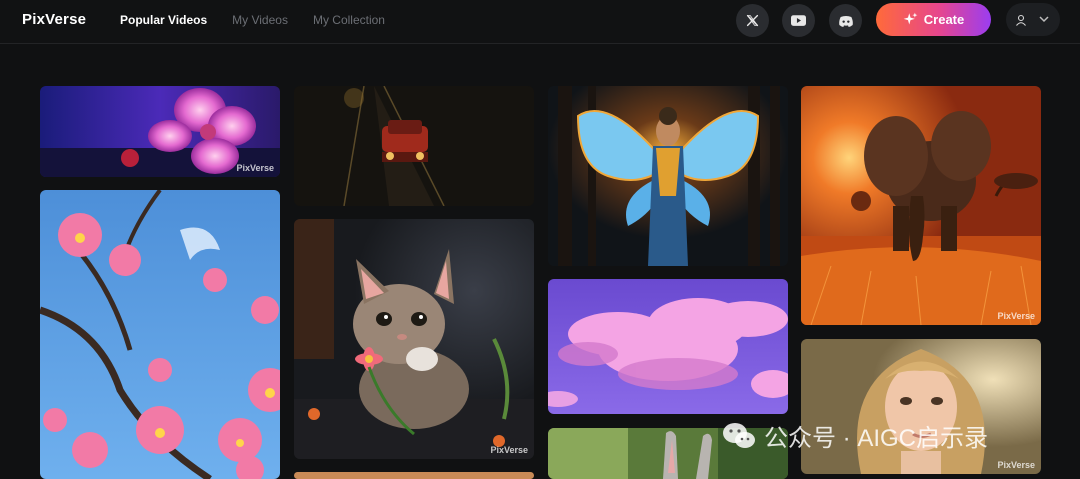 This screenshot has height=479, width=1080. I want to click on partial-card-thumbnail, so click(414, 475).